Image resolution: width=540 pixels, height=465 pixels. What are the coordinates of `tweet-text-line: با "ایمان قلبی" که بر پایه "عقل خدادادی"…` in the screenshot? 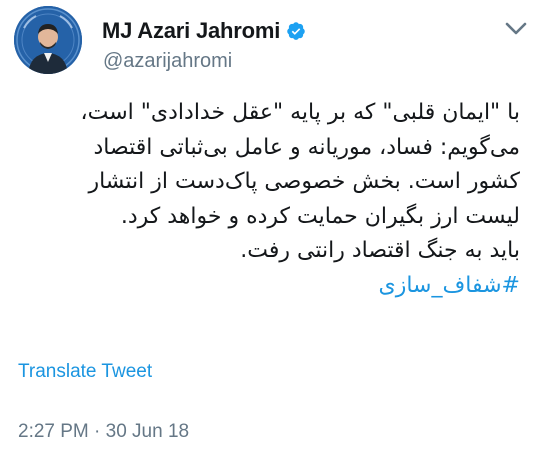 It's located at (300, 112).